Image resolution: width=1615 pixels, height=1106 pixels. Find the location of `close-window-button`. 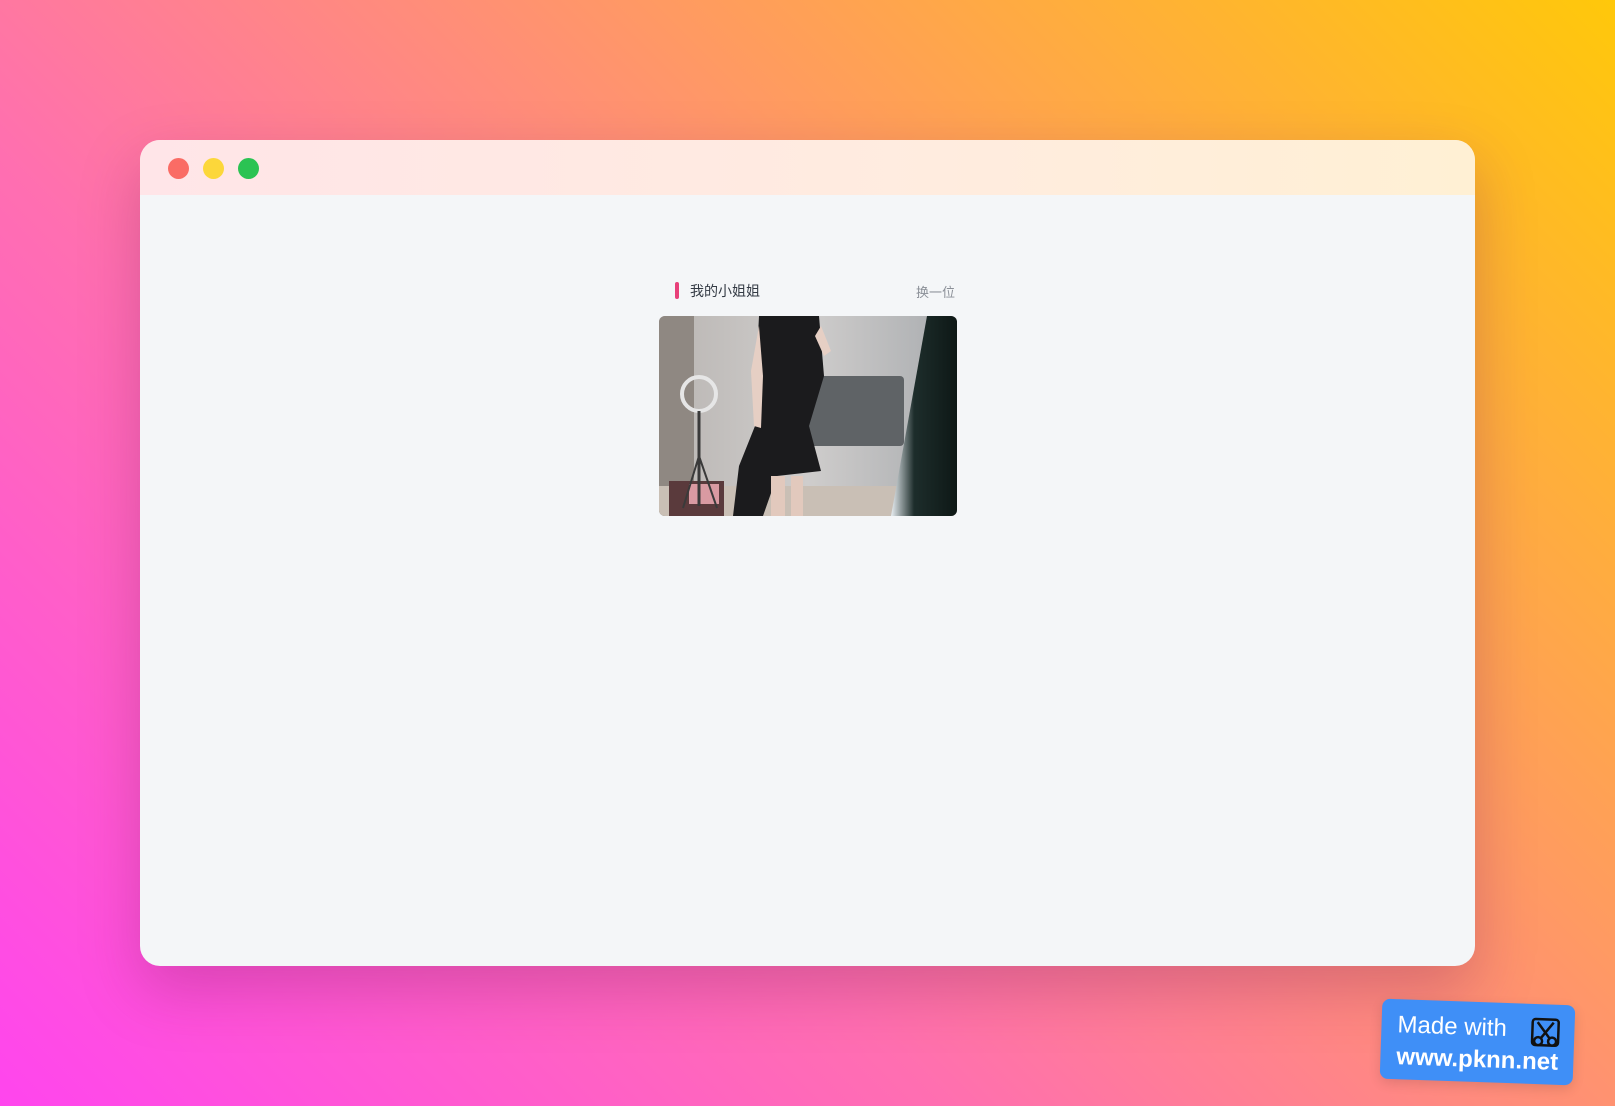

close-window-button is located at coordinates (178, 168).